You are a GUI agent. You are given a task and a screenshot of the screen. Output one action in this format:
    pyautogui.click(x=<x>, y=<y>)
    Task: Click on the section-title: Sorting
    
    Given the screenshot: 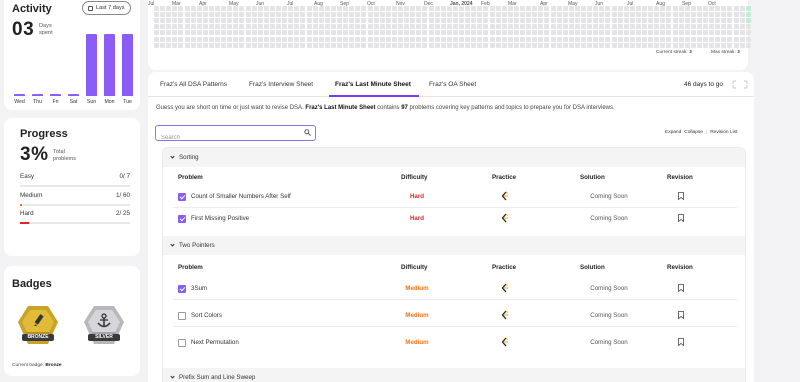 What is the action you would take?
    pyautogui.click(x=189, y=157)
    